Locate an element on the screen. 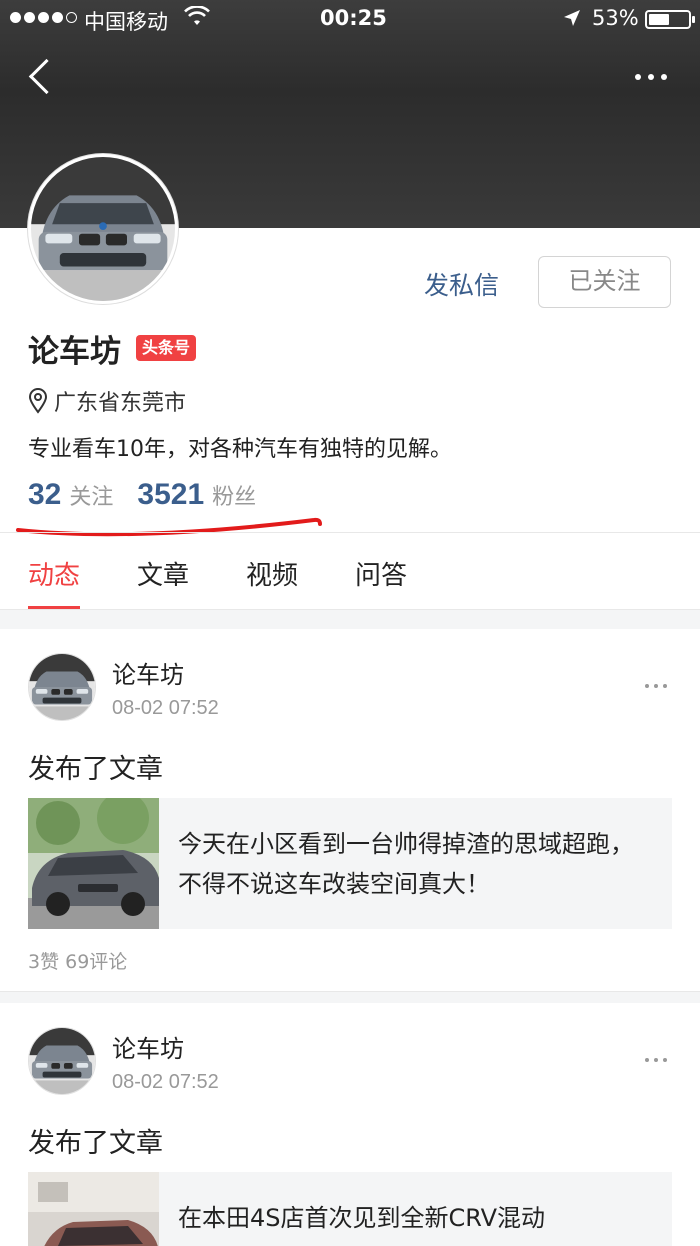 The width and height of the screenshot is (700, 1246). wifi-icon is located at coordinates (197, 19).